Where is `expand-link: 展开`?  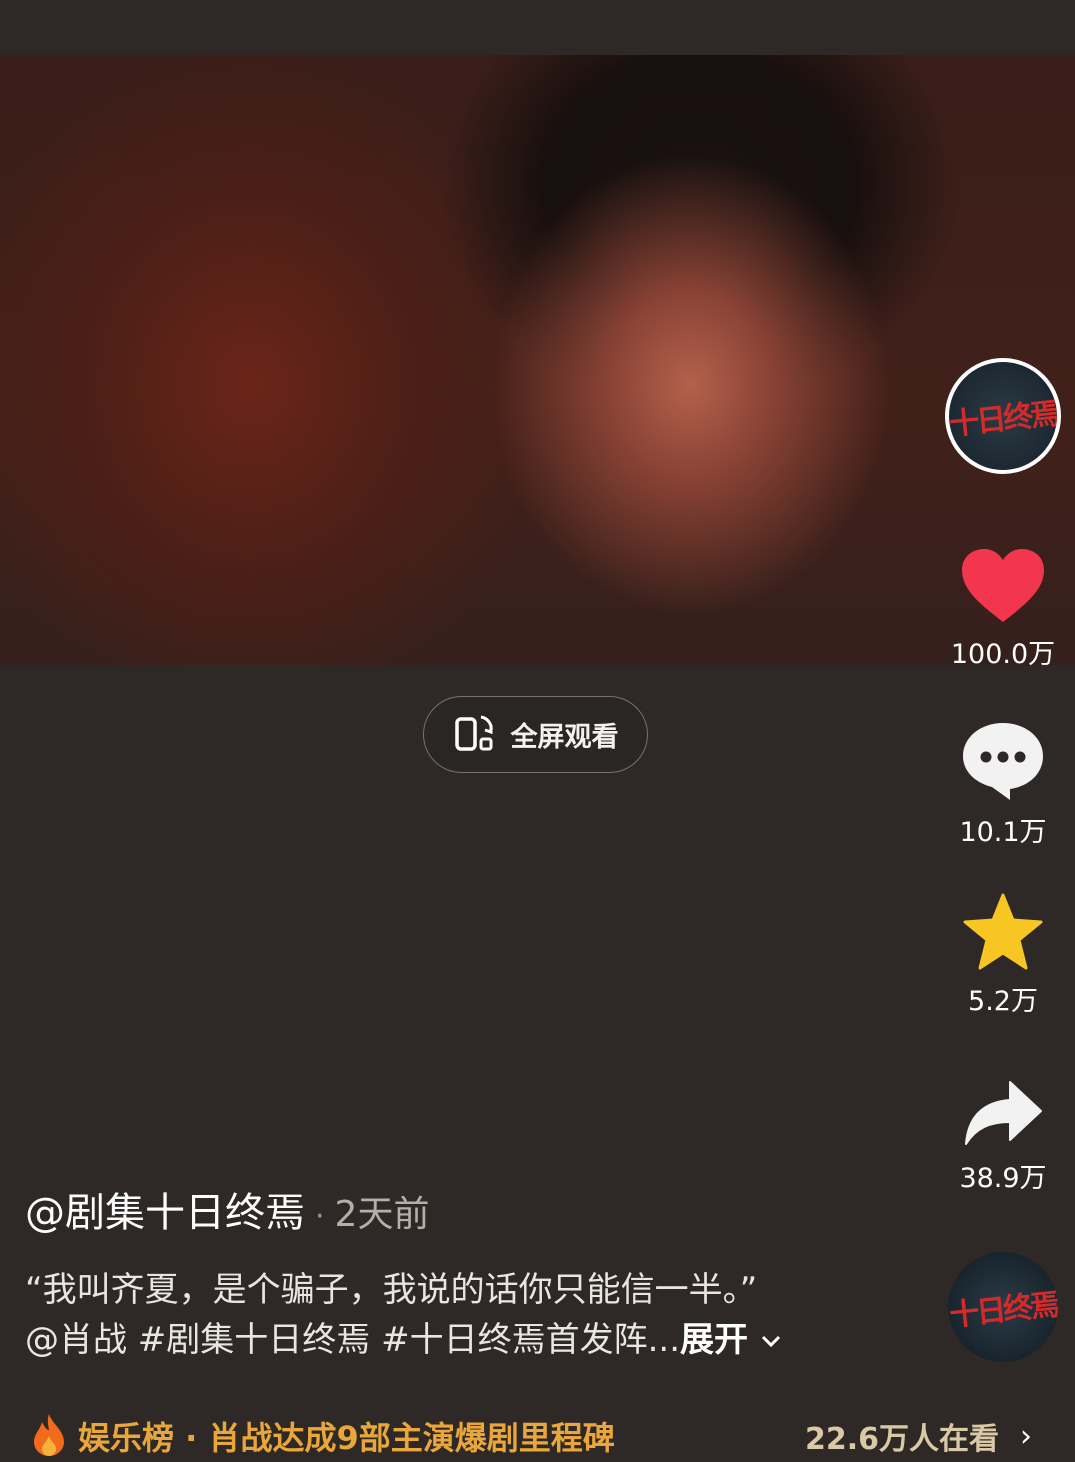 expand-link: 展开 is located at coordinates (714, 1340).